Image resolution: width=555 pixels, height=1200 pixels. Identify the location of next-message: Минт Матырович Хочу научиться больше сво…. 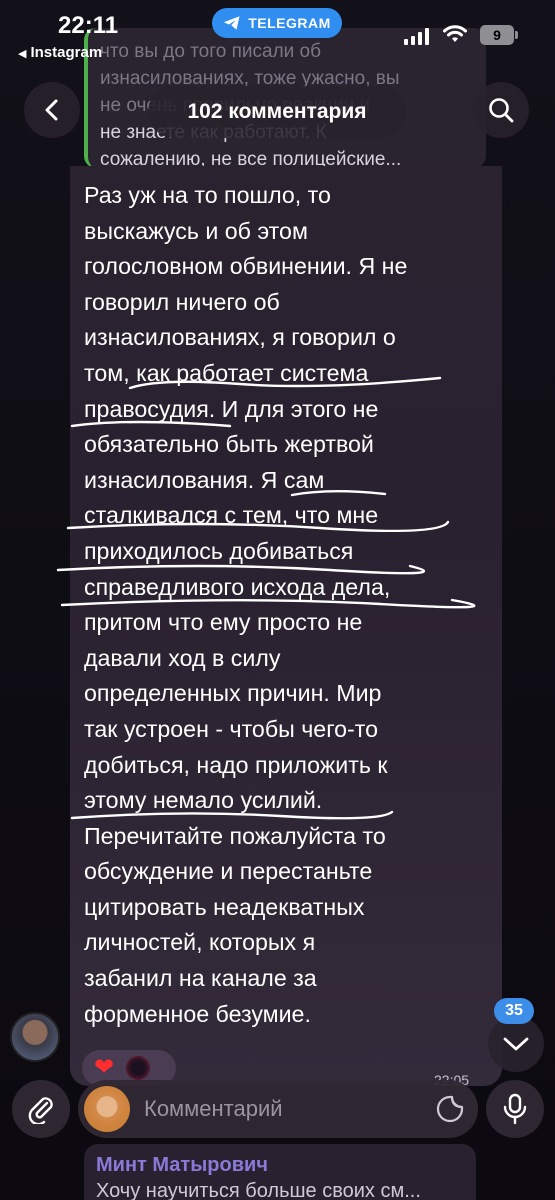
(280, 1172).